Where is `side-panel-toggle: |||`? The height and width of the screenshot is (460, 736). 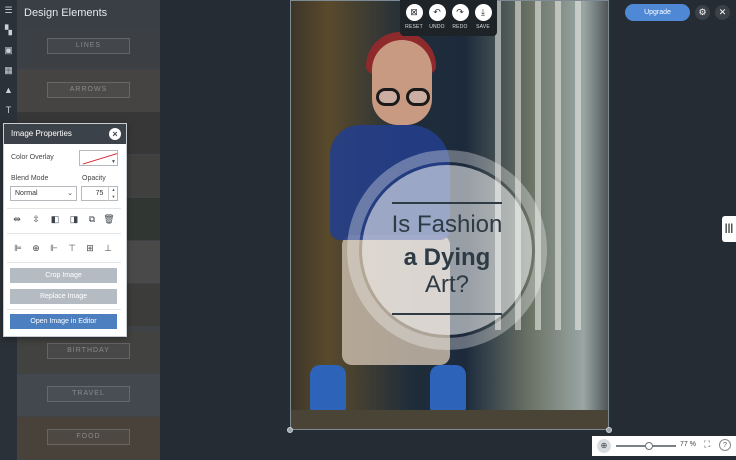 side-panel-toggle: ||| is located at coordinates (729, 229).